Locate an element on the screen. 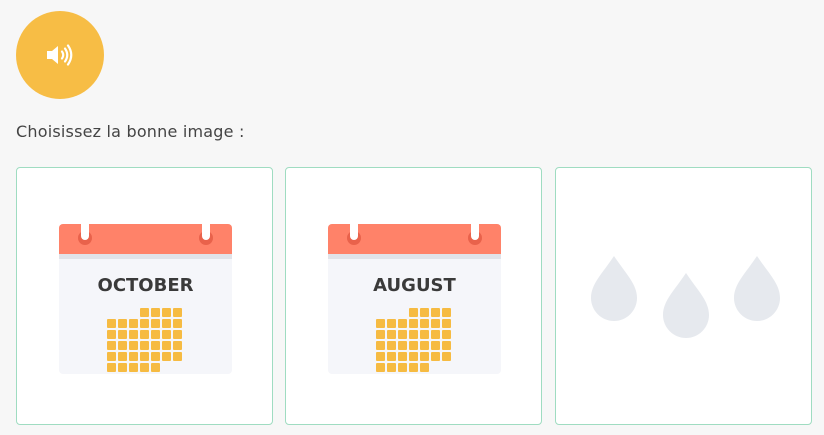 Image resolution: width=824 pixels, height=435 pixels. play-audio-button is located at coordinates (60, 55).